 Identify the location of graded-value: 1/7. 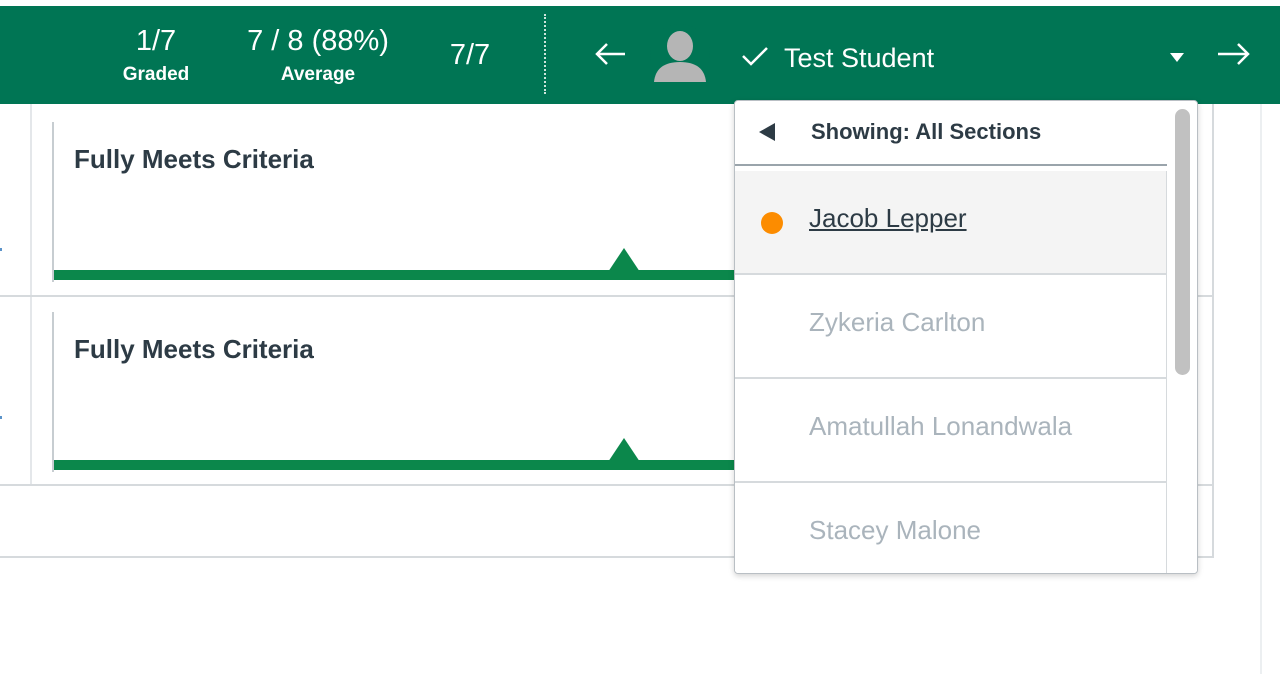
(156, 41).